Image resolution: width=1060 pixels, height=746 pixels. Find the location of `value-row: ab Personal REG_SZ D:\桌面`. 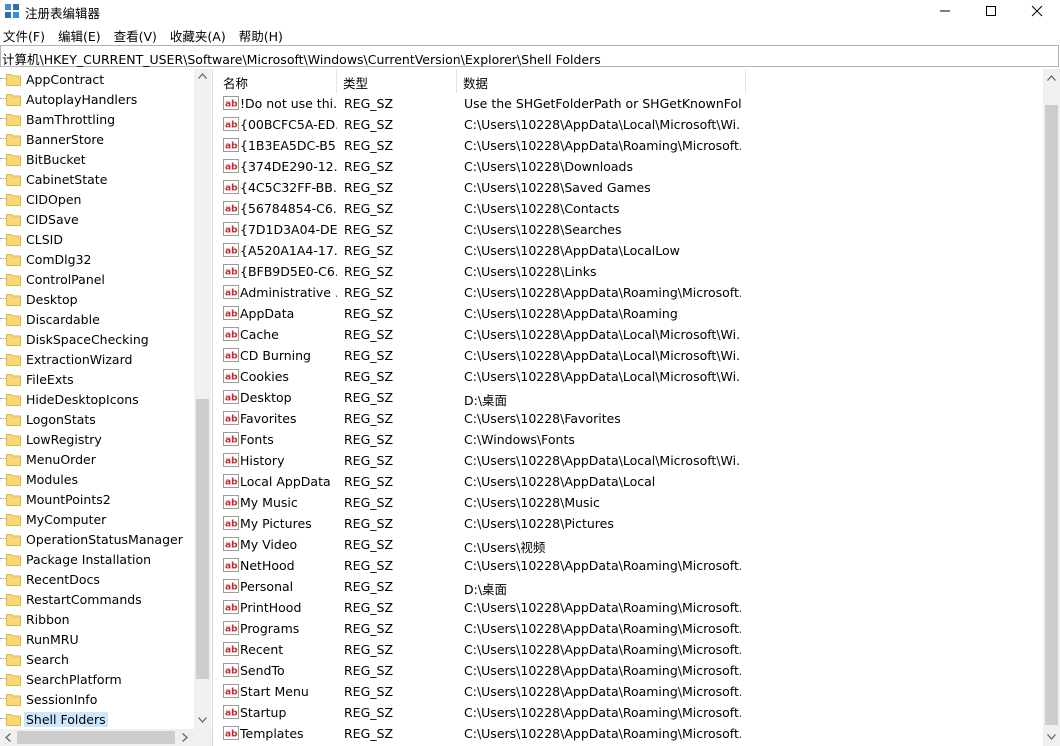

value-row: ab Personal REG_SZ D:\桌面 is located at coordinates (630, 586).